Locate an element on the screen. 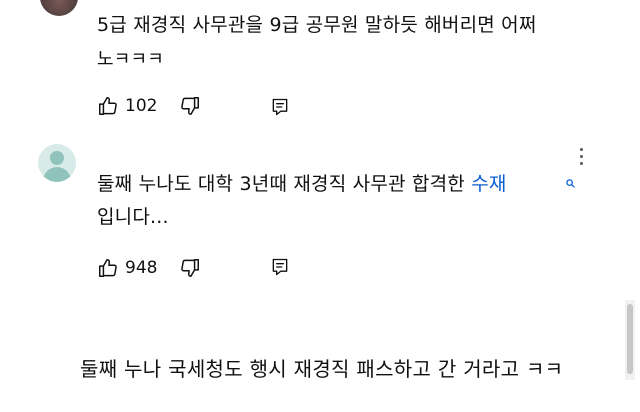 The height and width of the screenshot is (412, 640). scrollbar-thumb is located at coordinates (630, 339).